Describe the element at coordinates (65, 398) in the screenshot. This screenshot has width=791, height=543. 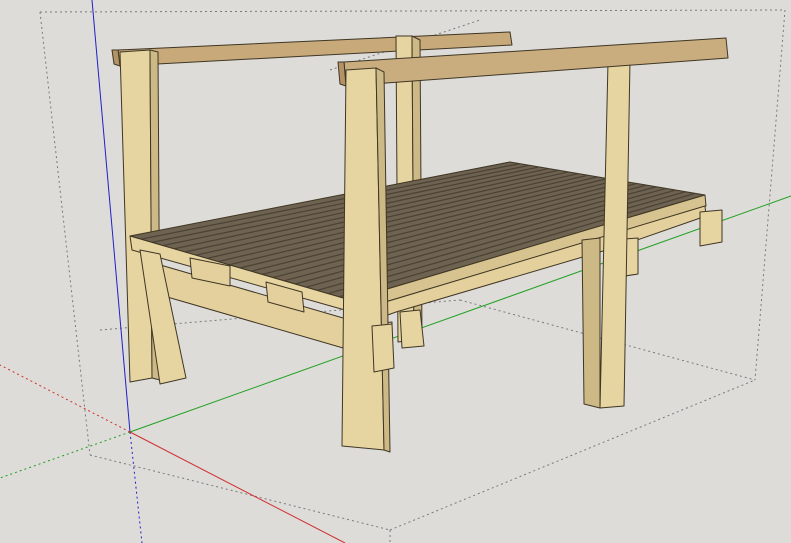
I see `red-axis-negative` at that location.